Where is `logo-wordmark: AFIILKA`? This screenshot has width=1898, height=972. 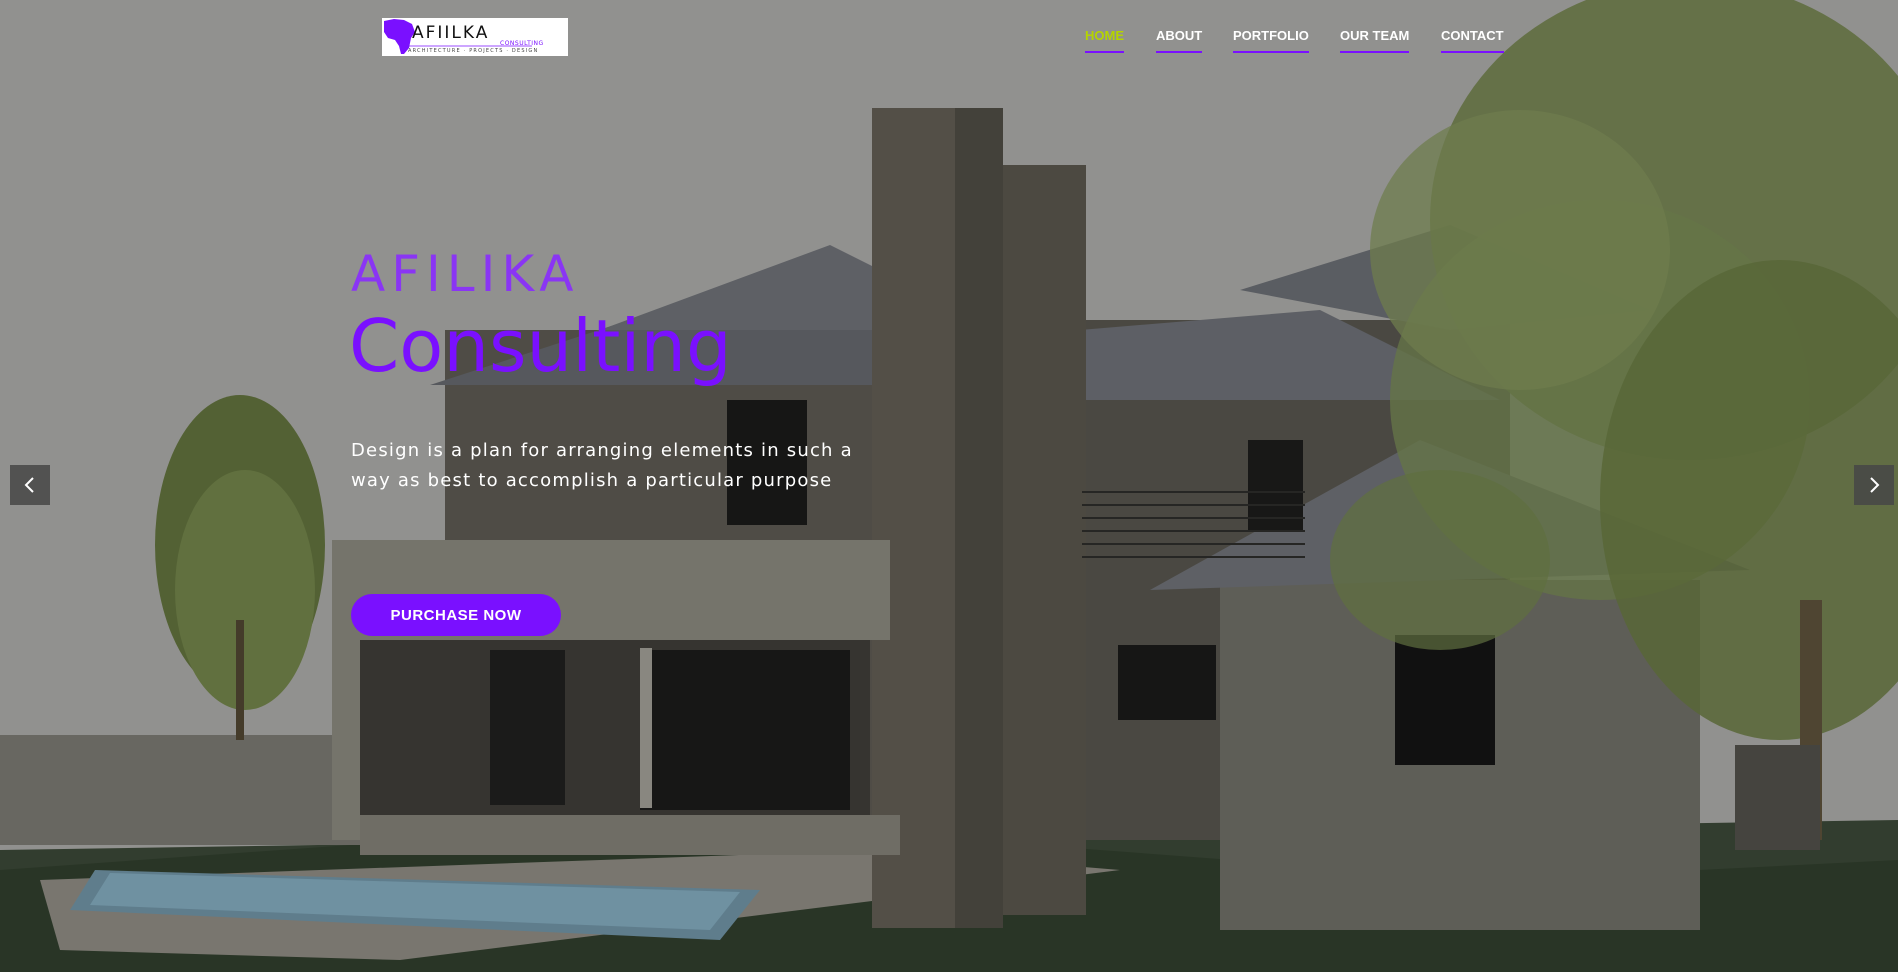
logo-wordmark: AFIILKA is located at coordinates (451, 33).